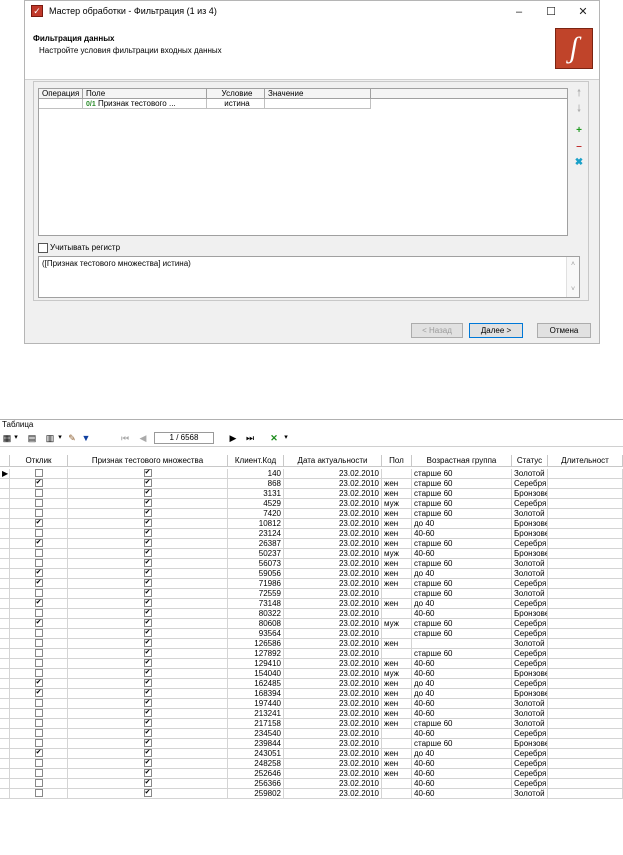 The height and width of the screenshot is (855, 623). I want to click on add-condition-icon: +, so click(579, 131).